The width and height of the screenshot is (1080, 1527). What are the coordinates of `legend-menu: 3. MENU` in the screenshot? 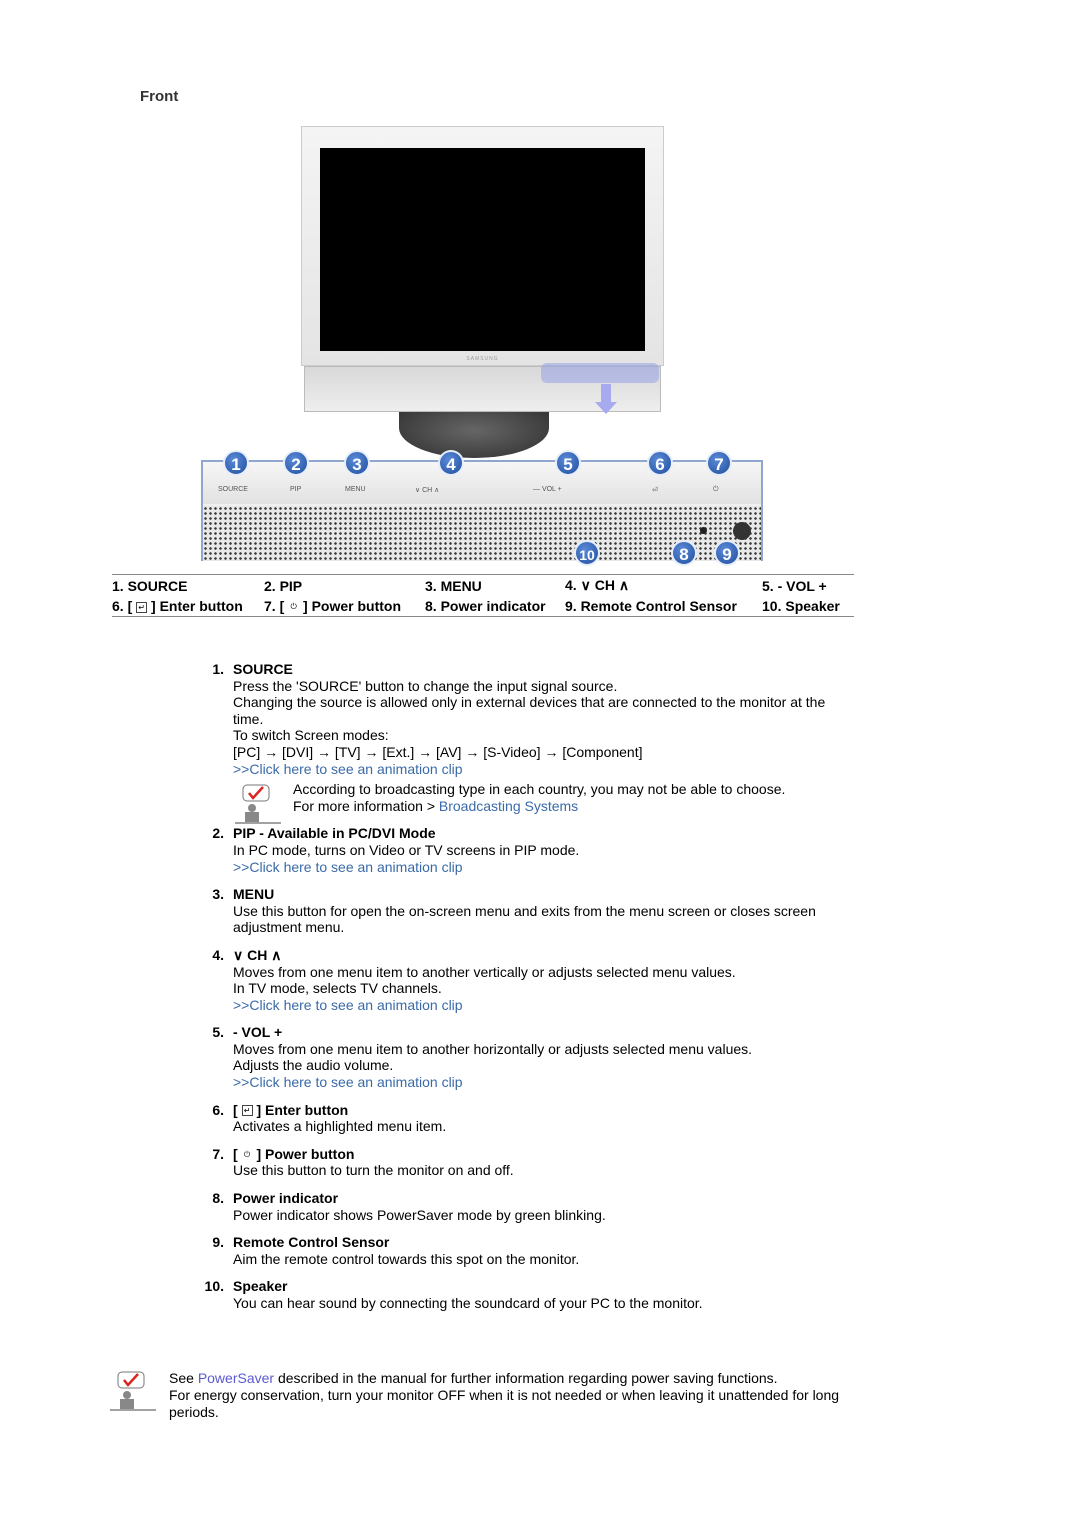 It's located at (453, 585).